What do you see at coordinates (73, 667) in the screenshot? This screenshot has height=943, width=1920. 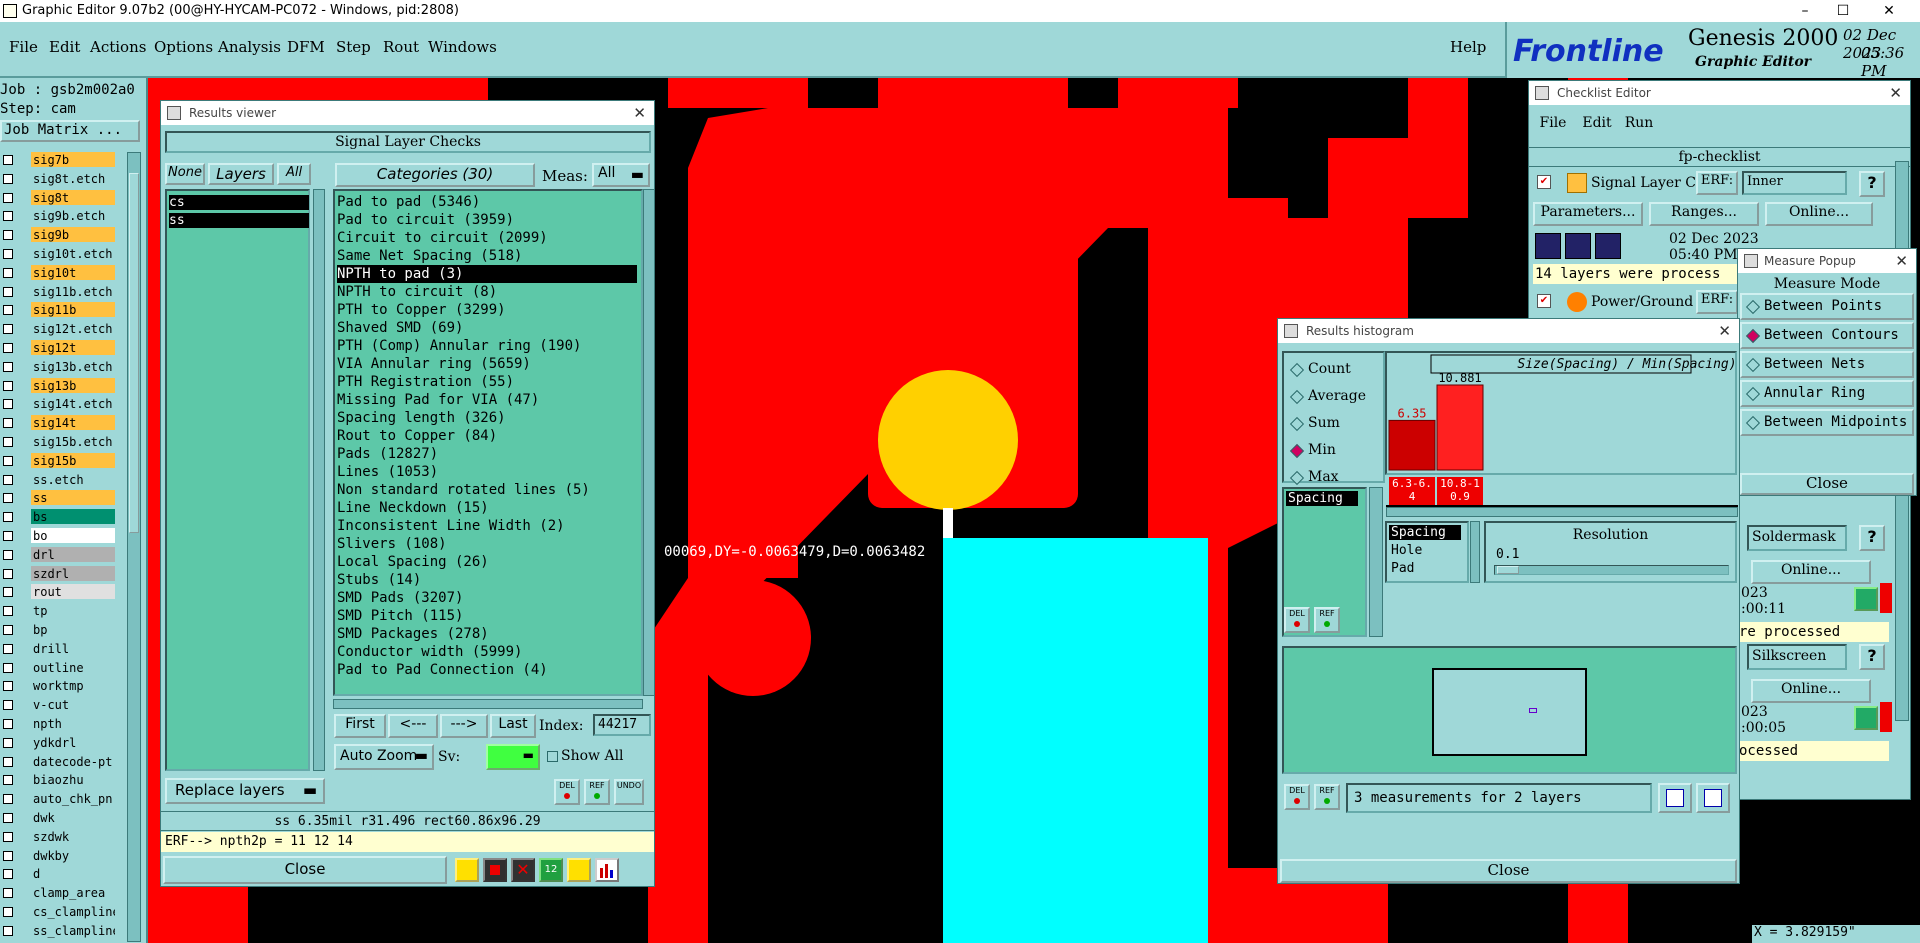 I see `layer-name: outline` at bounding box center [73, 667].